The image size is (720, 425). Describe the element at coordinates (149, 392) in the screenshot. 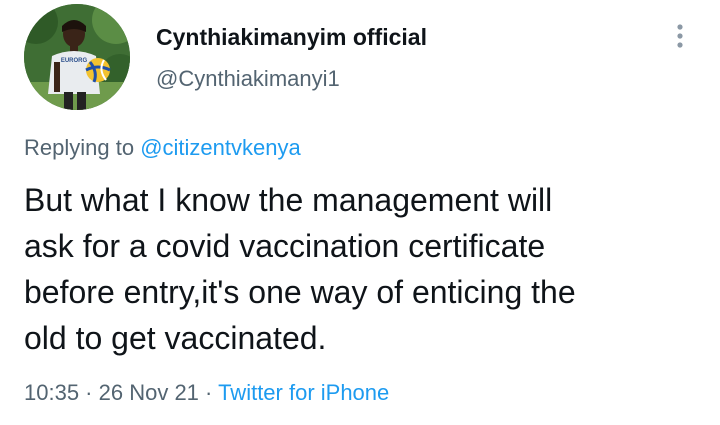

I see `tweet-date: 26 Nov 21` at that location.